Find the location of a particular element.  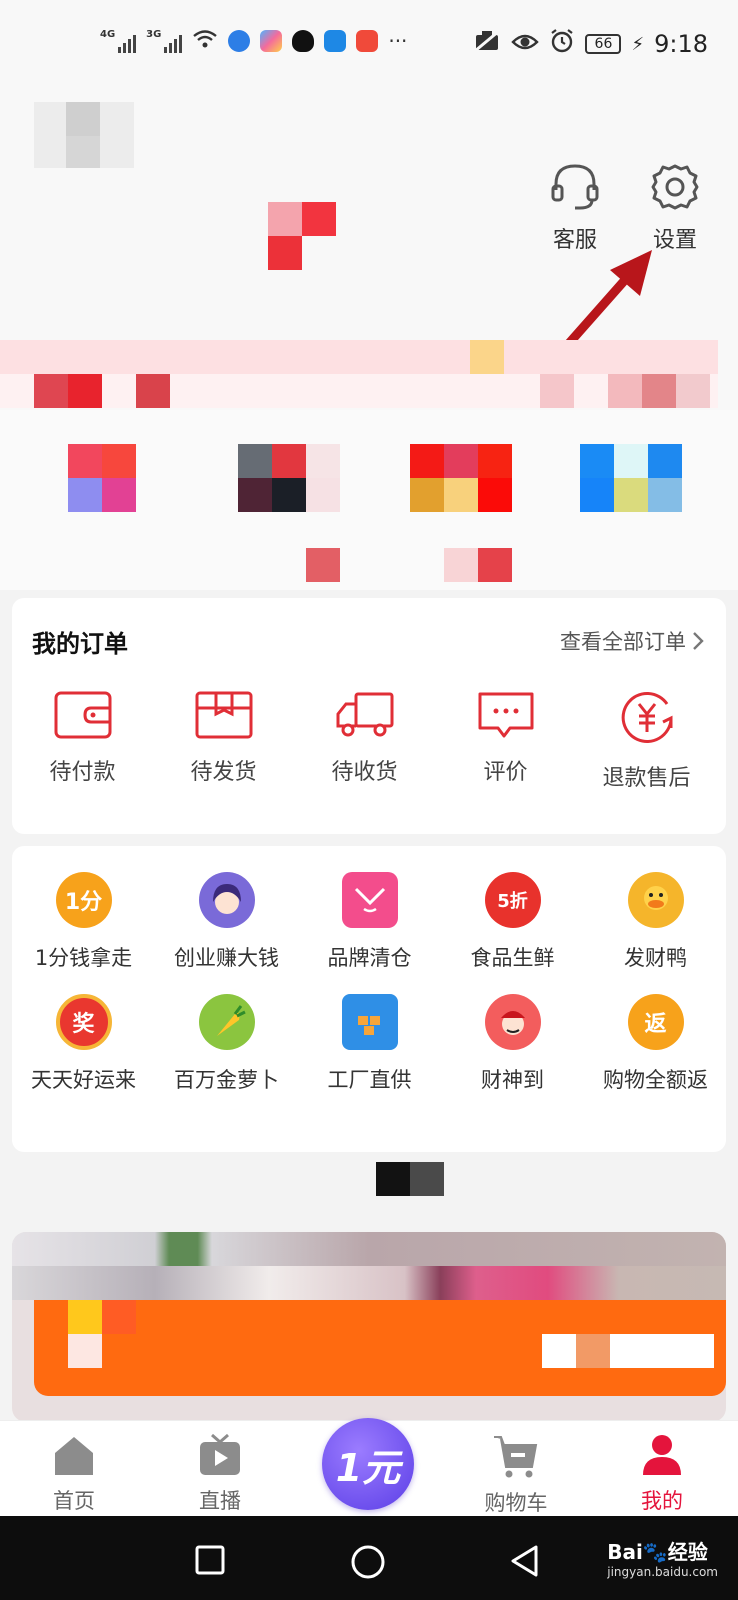

order-pending-shipment: 待发货 is located at coordinates (223, 741).